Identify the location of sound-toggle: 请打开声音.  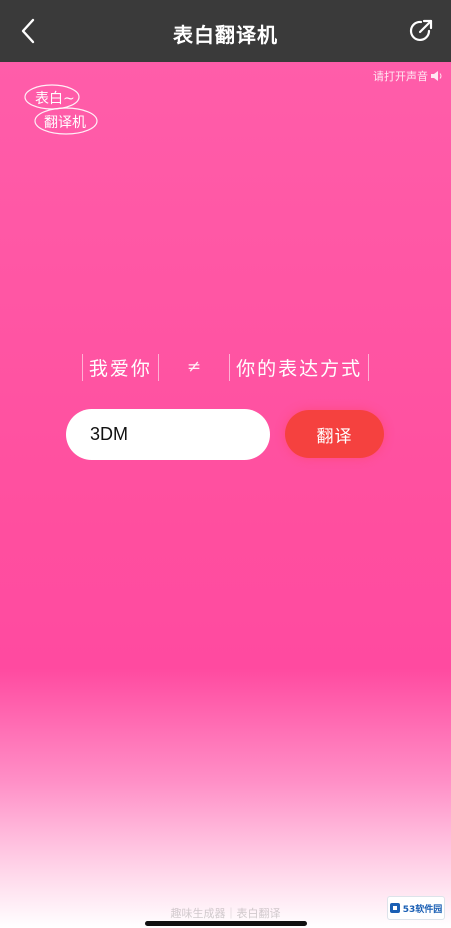
(408, 76).